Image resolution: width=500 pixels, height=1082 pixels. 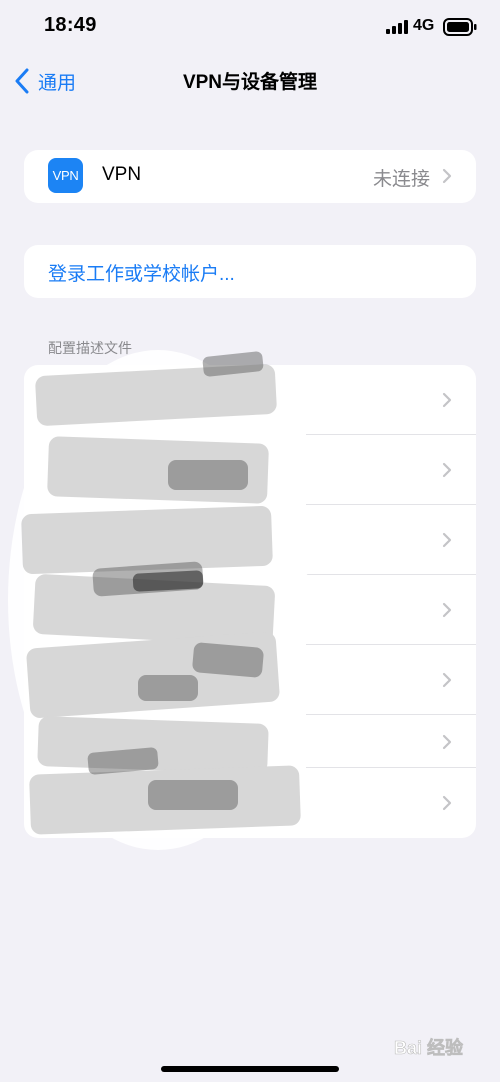 I want to click on signal-bars-icon, so click(x=397, y=27).